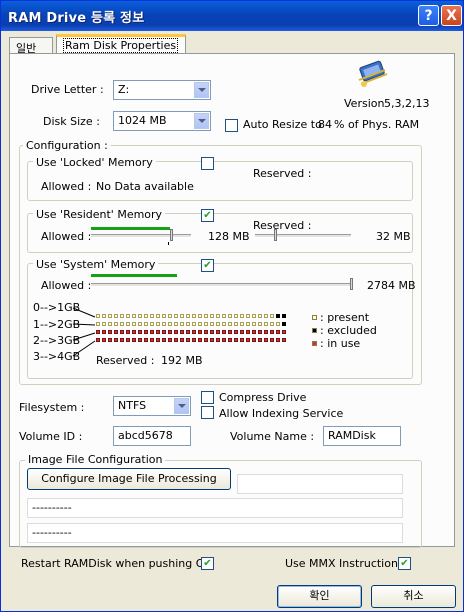  Describe the element at coordinates (320, 484) in the screenshot. I see `image-status-field` at that location.